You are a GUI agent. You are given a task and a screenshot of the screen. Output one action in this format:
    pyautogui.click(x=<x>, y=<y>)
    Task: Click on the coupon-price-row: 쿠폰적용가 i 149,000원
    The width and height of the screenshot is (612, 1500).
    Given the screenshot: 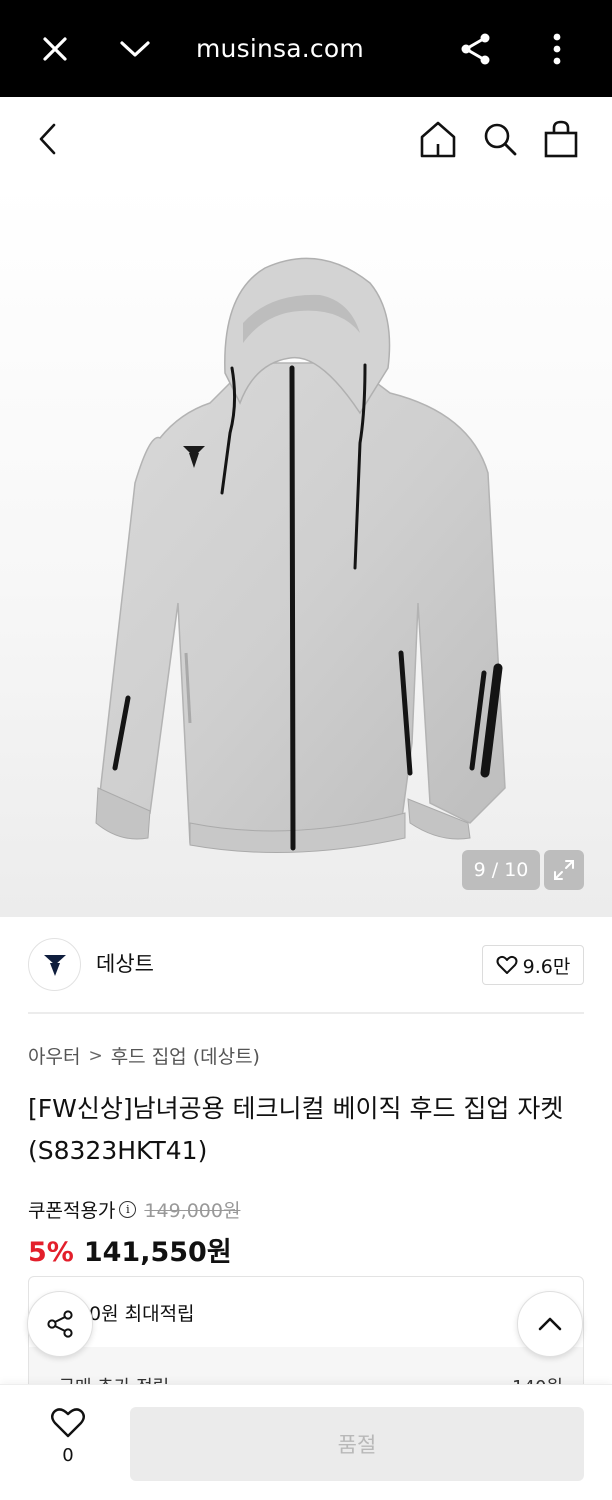 What is the action you would take?
    pyautogui.click(x=134, y=1209)
    